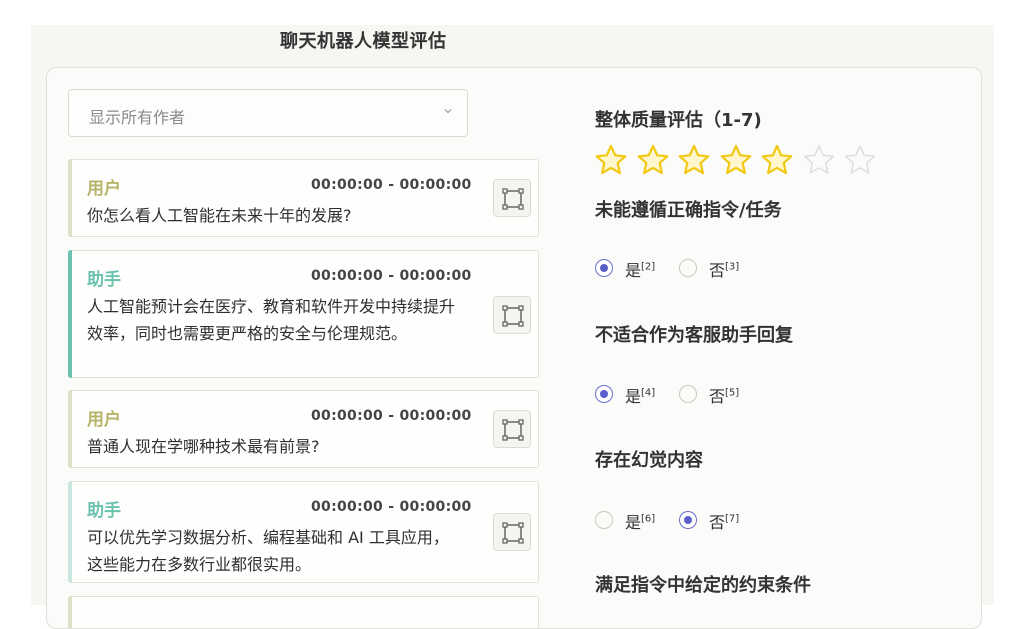  Describe the element at coordinates (703, 585) in the screenshot. I see `question-label: 满足指令中给定的约束条件` at that location.